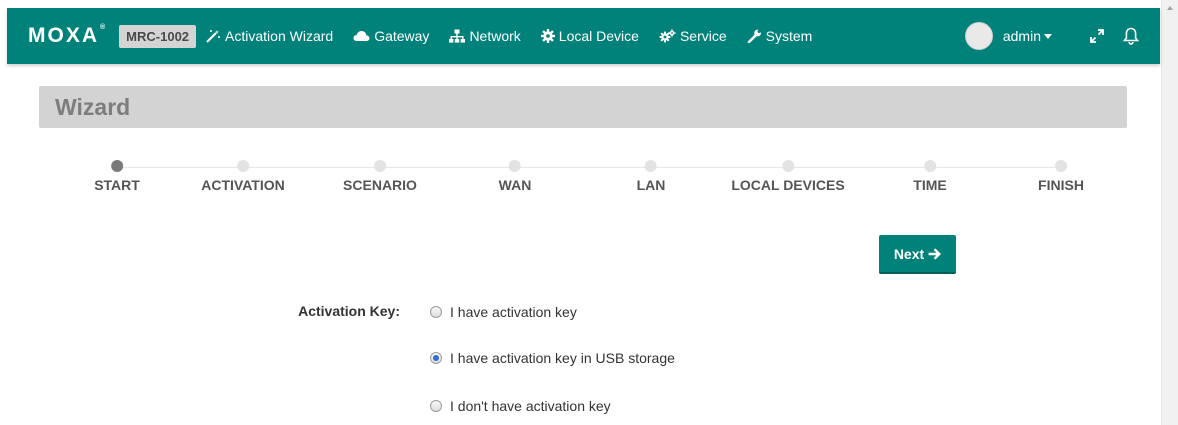 Image resolution: width=1178 pixels, height=425 pixels. What do you see at coordinates (503, 312) in the screenshot?
I see `radio-have-key: I have activation key` at bounding box center [503, 312].